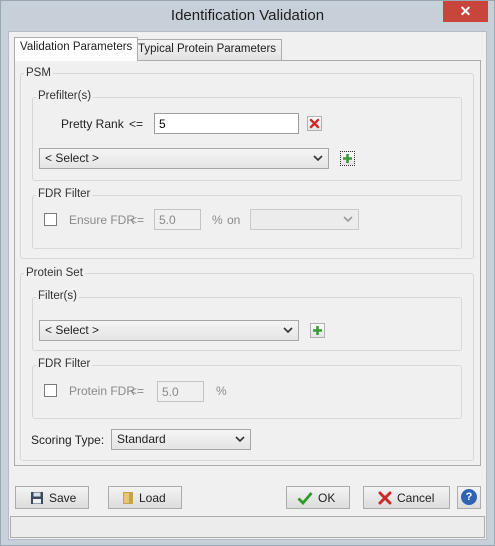  What do you see at coordinates (92, 124) in the screenshot?
I see `pretty-rank-label: Pretty Rank` at bounding box center [92, 124].